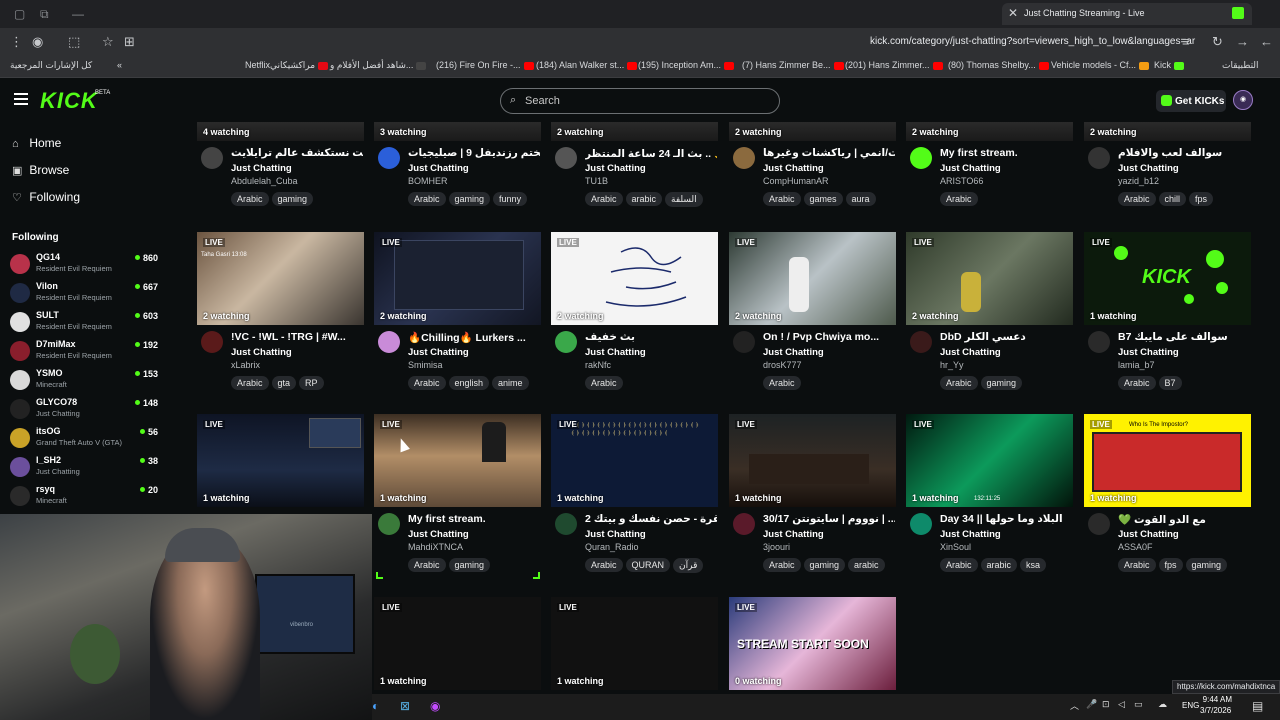 This screenshot has height=720, width=1280. I want to click on bookmark-kick: Kick, so click(1169, 65).